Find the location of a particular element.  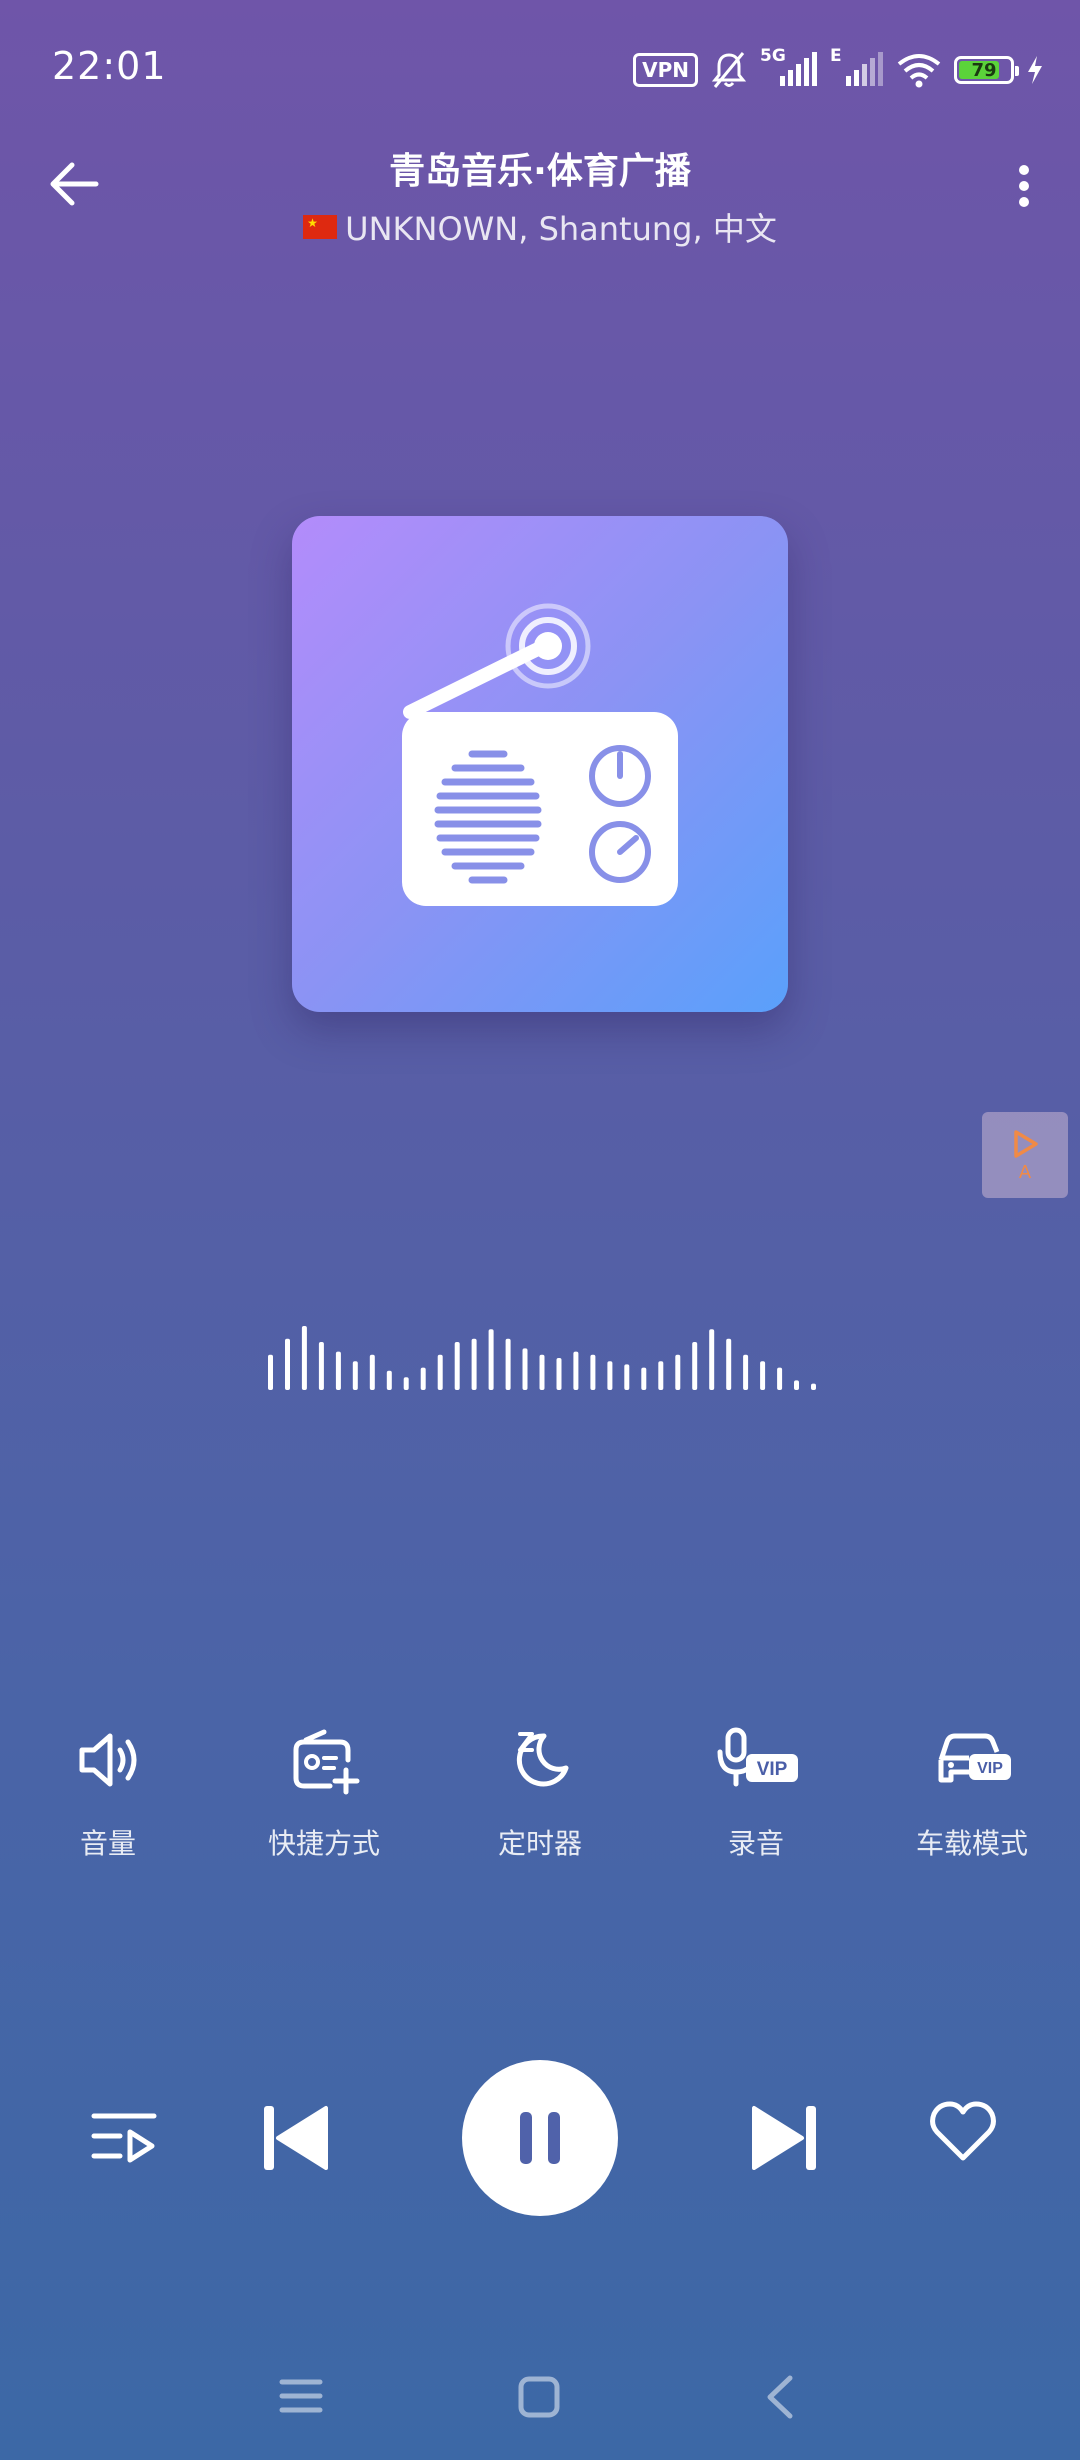

nav-home-button is located at coordinates (539, 2399).